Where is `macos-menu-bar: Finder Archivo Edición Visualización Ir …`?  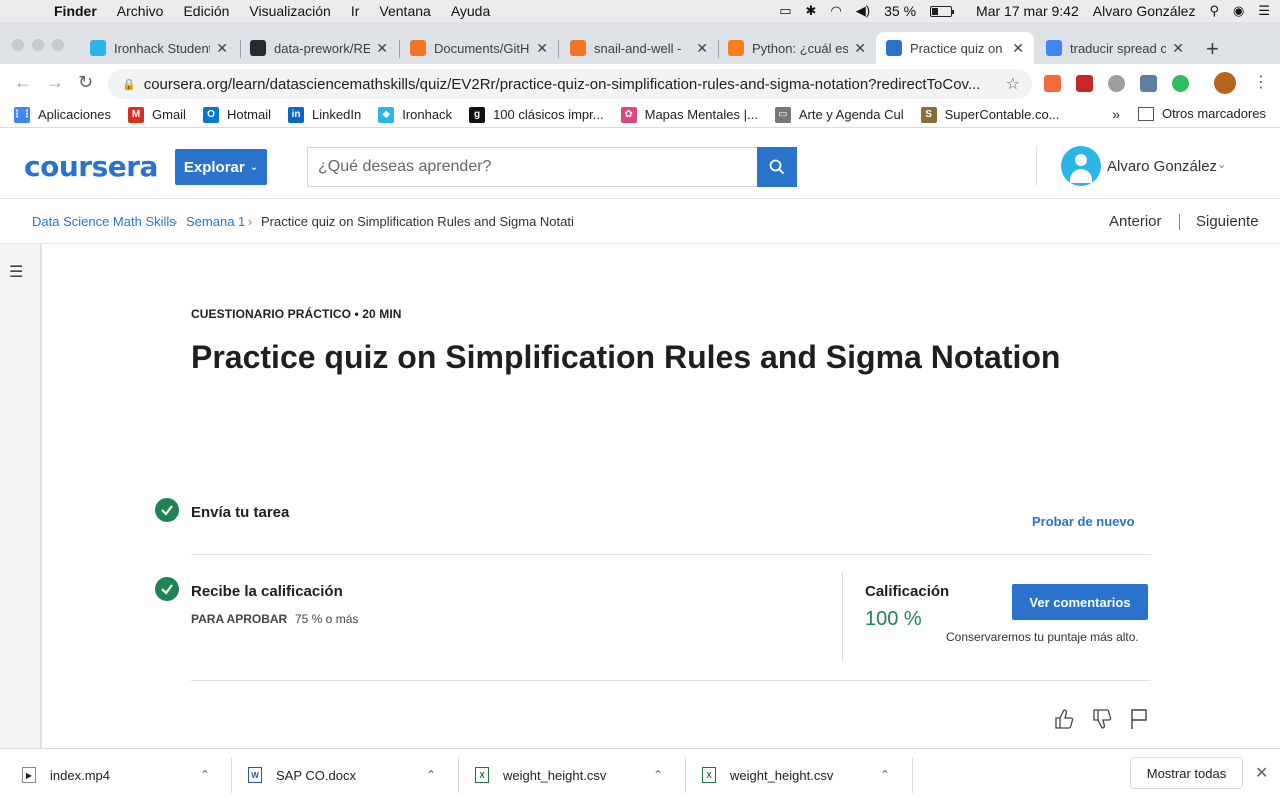
macos-menu-bar: Finder Archivo Edición Visualización Ir … is located at coordinates (640, 11).